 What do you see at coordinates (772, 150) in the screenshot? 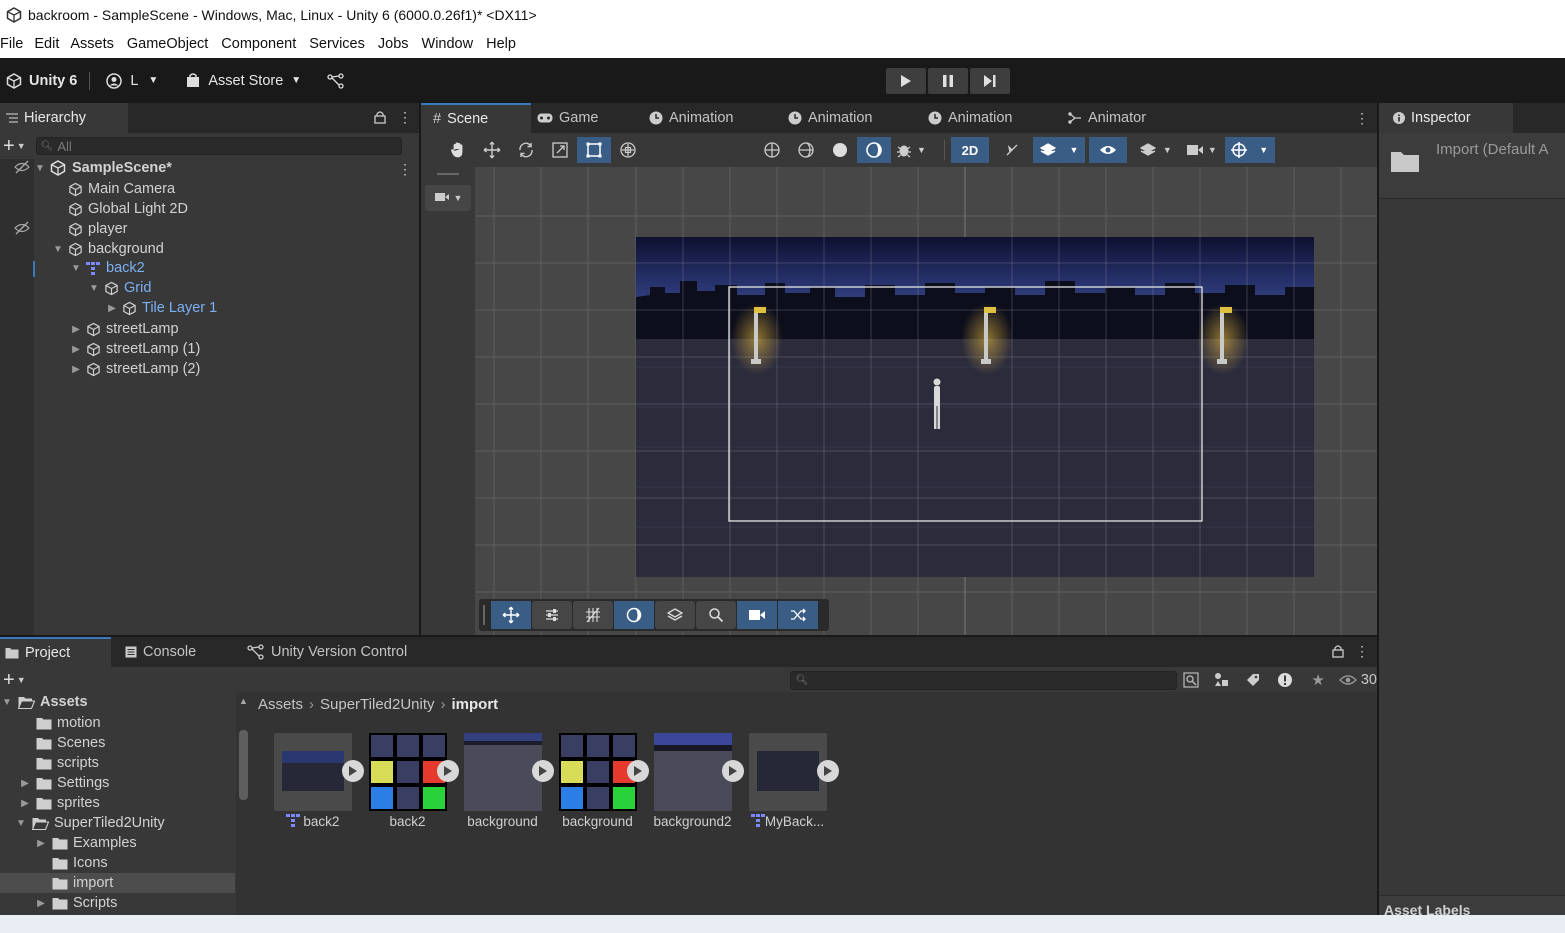
I see `global-pivot-icon` at bounding box center [772, 150].